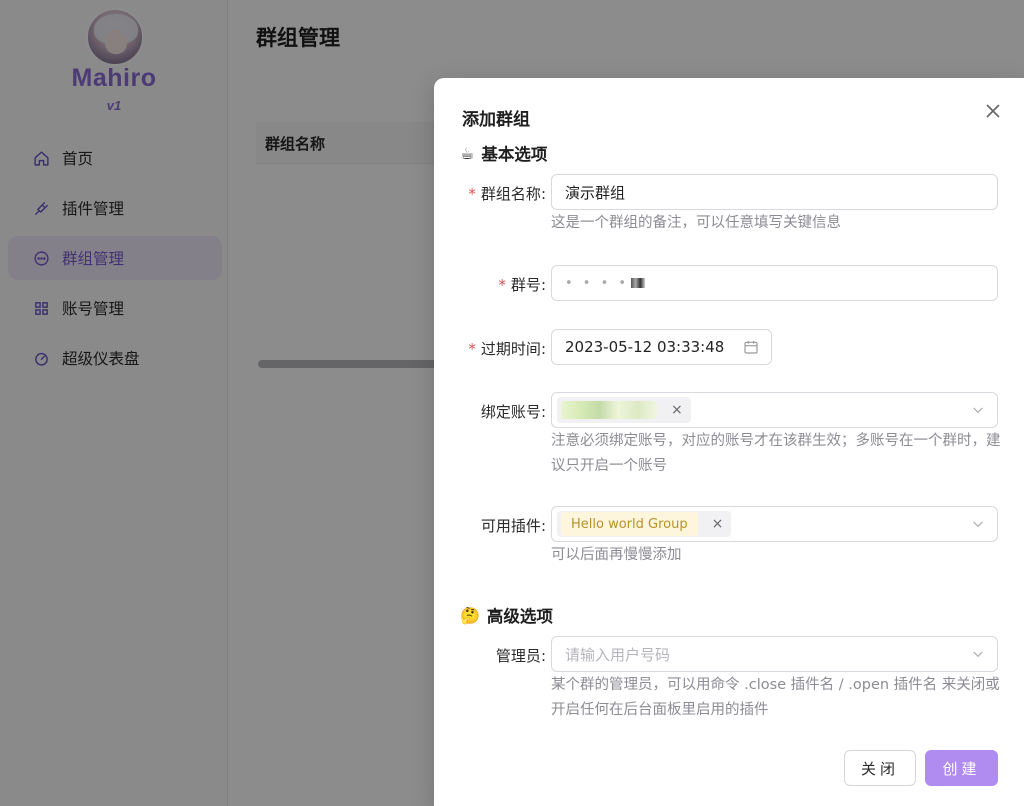 The width and height of the screenshot is (1024, 806). What do you see at coordinates (507, 349) in the screenshot?
I see `expire-time-label: * 过期时间:` at bounding box center [507, 349].